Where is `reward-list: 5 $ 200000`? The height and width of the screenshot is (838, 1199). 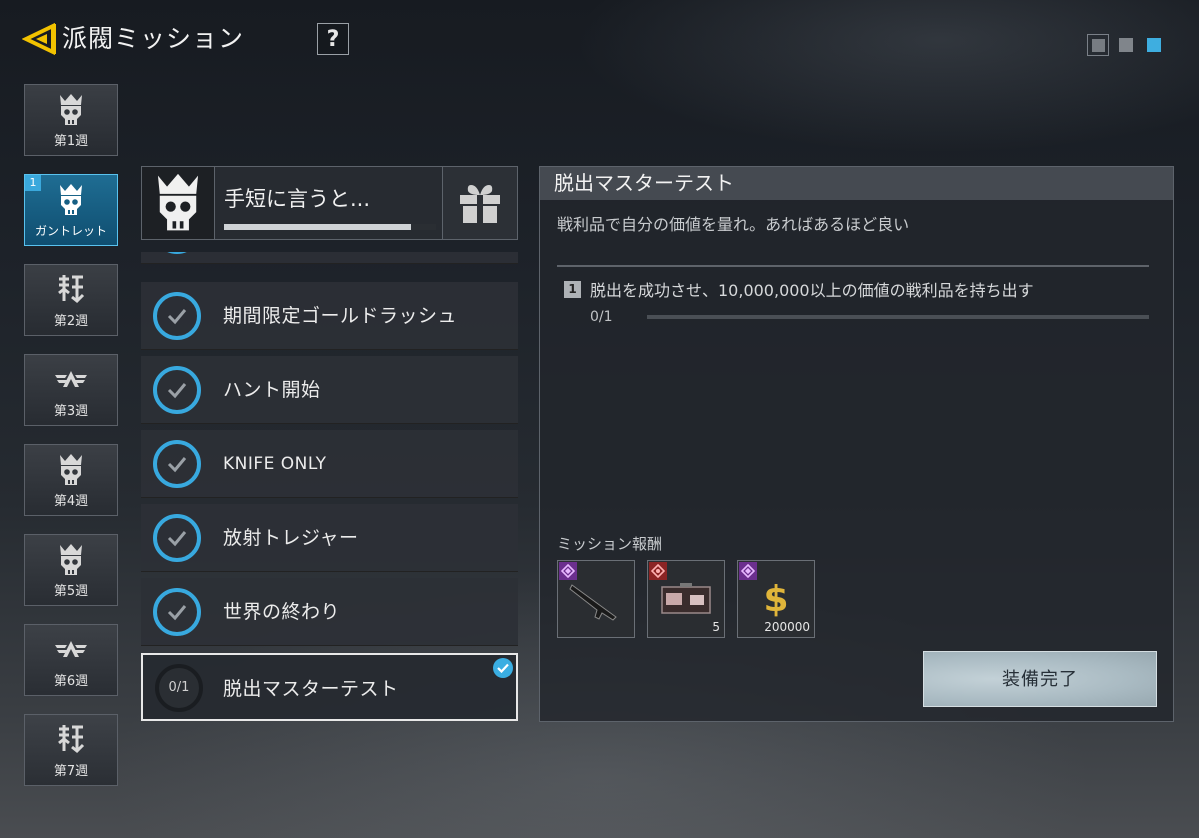 reward-list: 5 $ 200000 is located at coordinates (686, 599).